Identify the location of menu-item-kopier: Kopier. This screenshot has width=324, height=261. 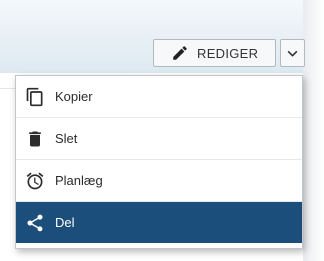
(159, 97).